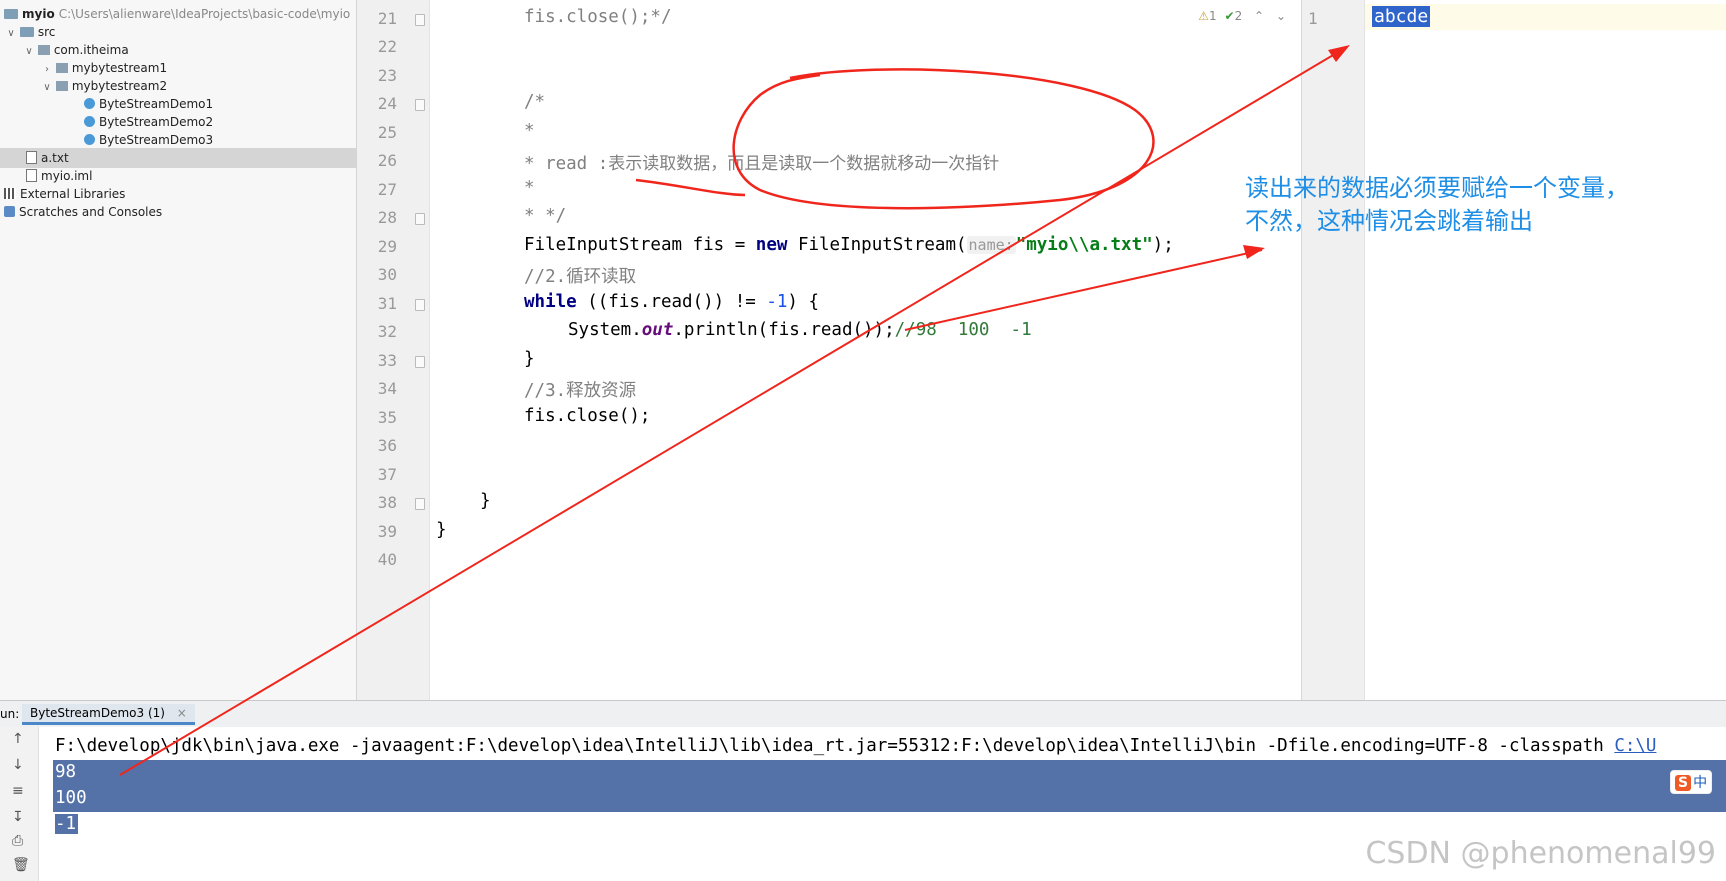 The image size is (1726, 881). What do you see at coordinates (943, 139) in the screenshot?
I see `circle-annotation` at bounding box center [943, 139].